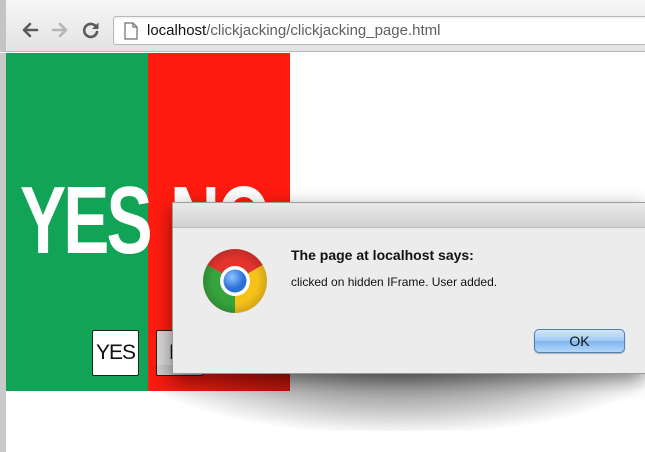 This screenshot has width=645, height=452. What do you see at coordinates (394, 282) in the screenshot?
I see `dialog-message: clicked on hidden IFrame. User added.` at bounding box center [394, 282].